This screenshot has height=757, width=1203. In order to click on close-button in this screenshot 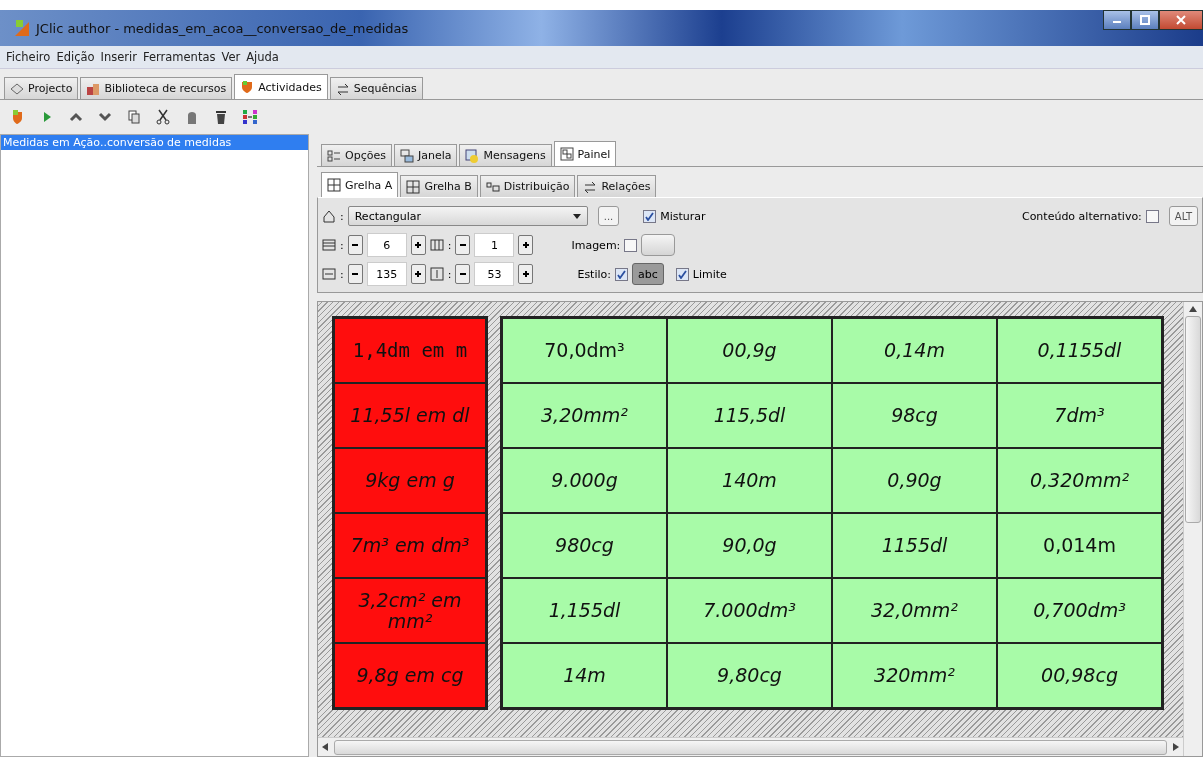, I will do `click(1181, 20)`.